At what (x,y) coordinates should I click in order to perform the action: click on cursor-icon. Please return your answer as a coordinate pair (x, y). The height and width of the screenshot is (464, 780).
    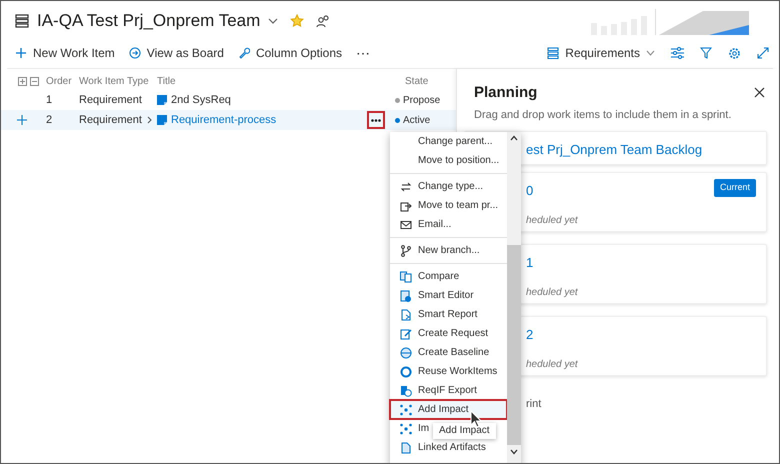
    Looking at the image, I should click on (476, 419).